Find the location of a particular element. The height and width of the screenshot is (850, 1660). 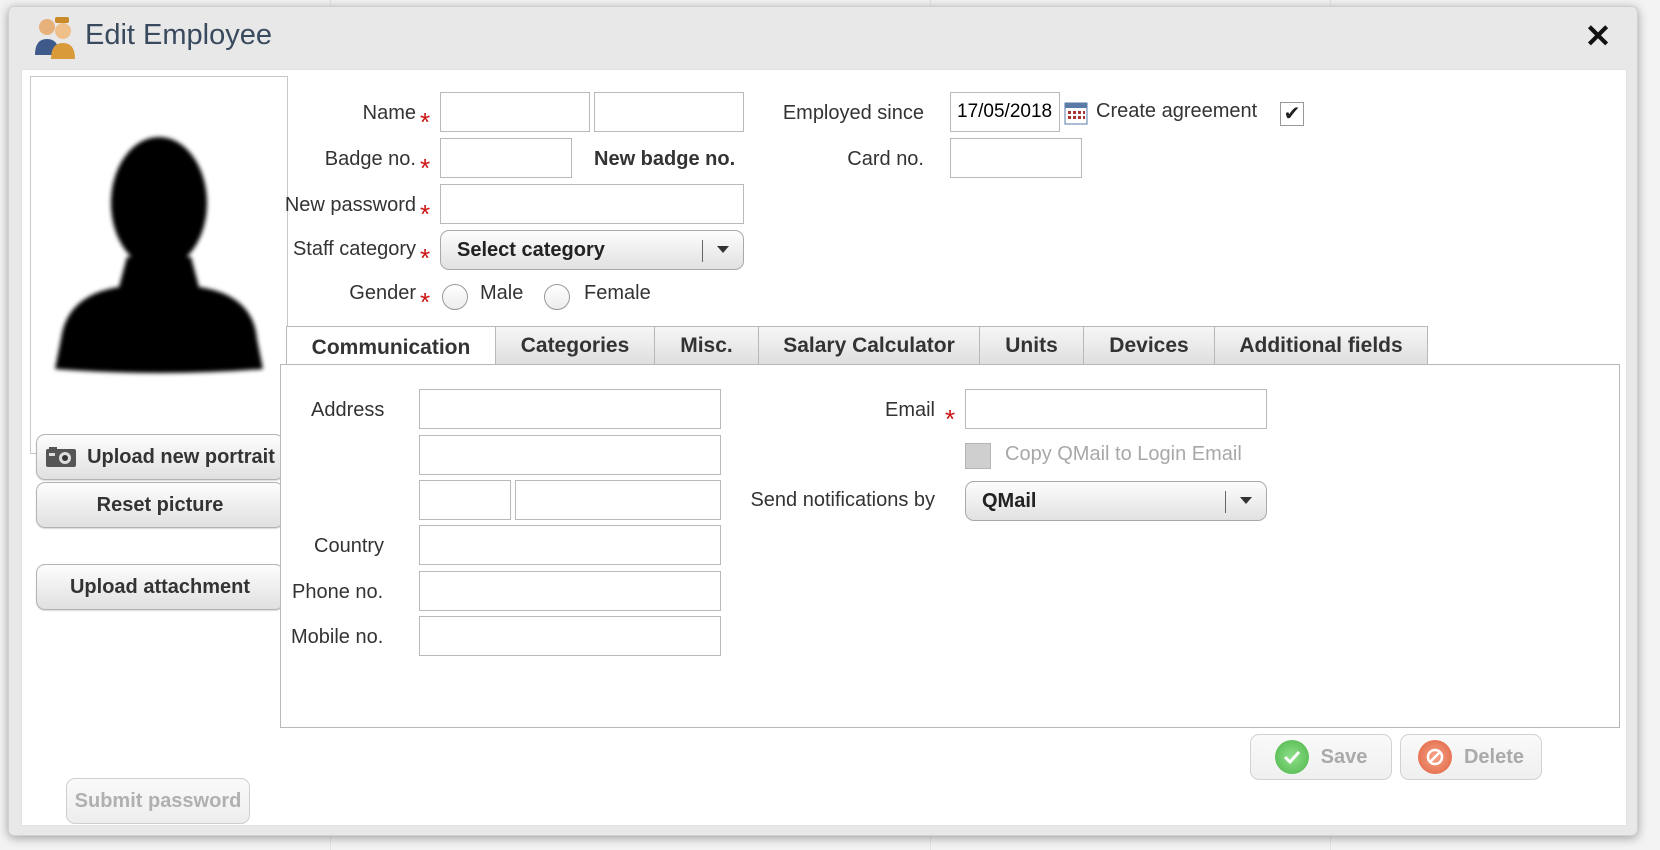

password-label: New password is located at coordinates (350, 205).